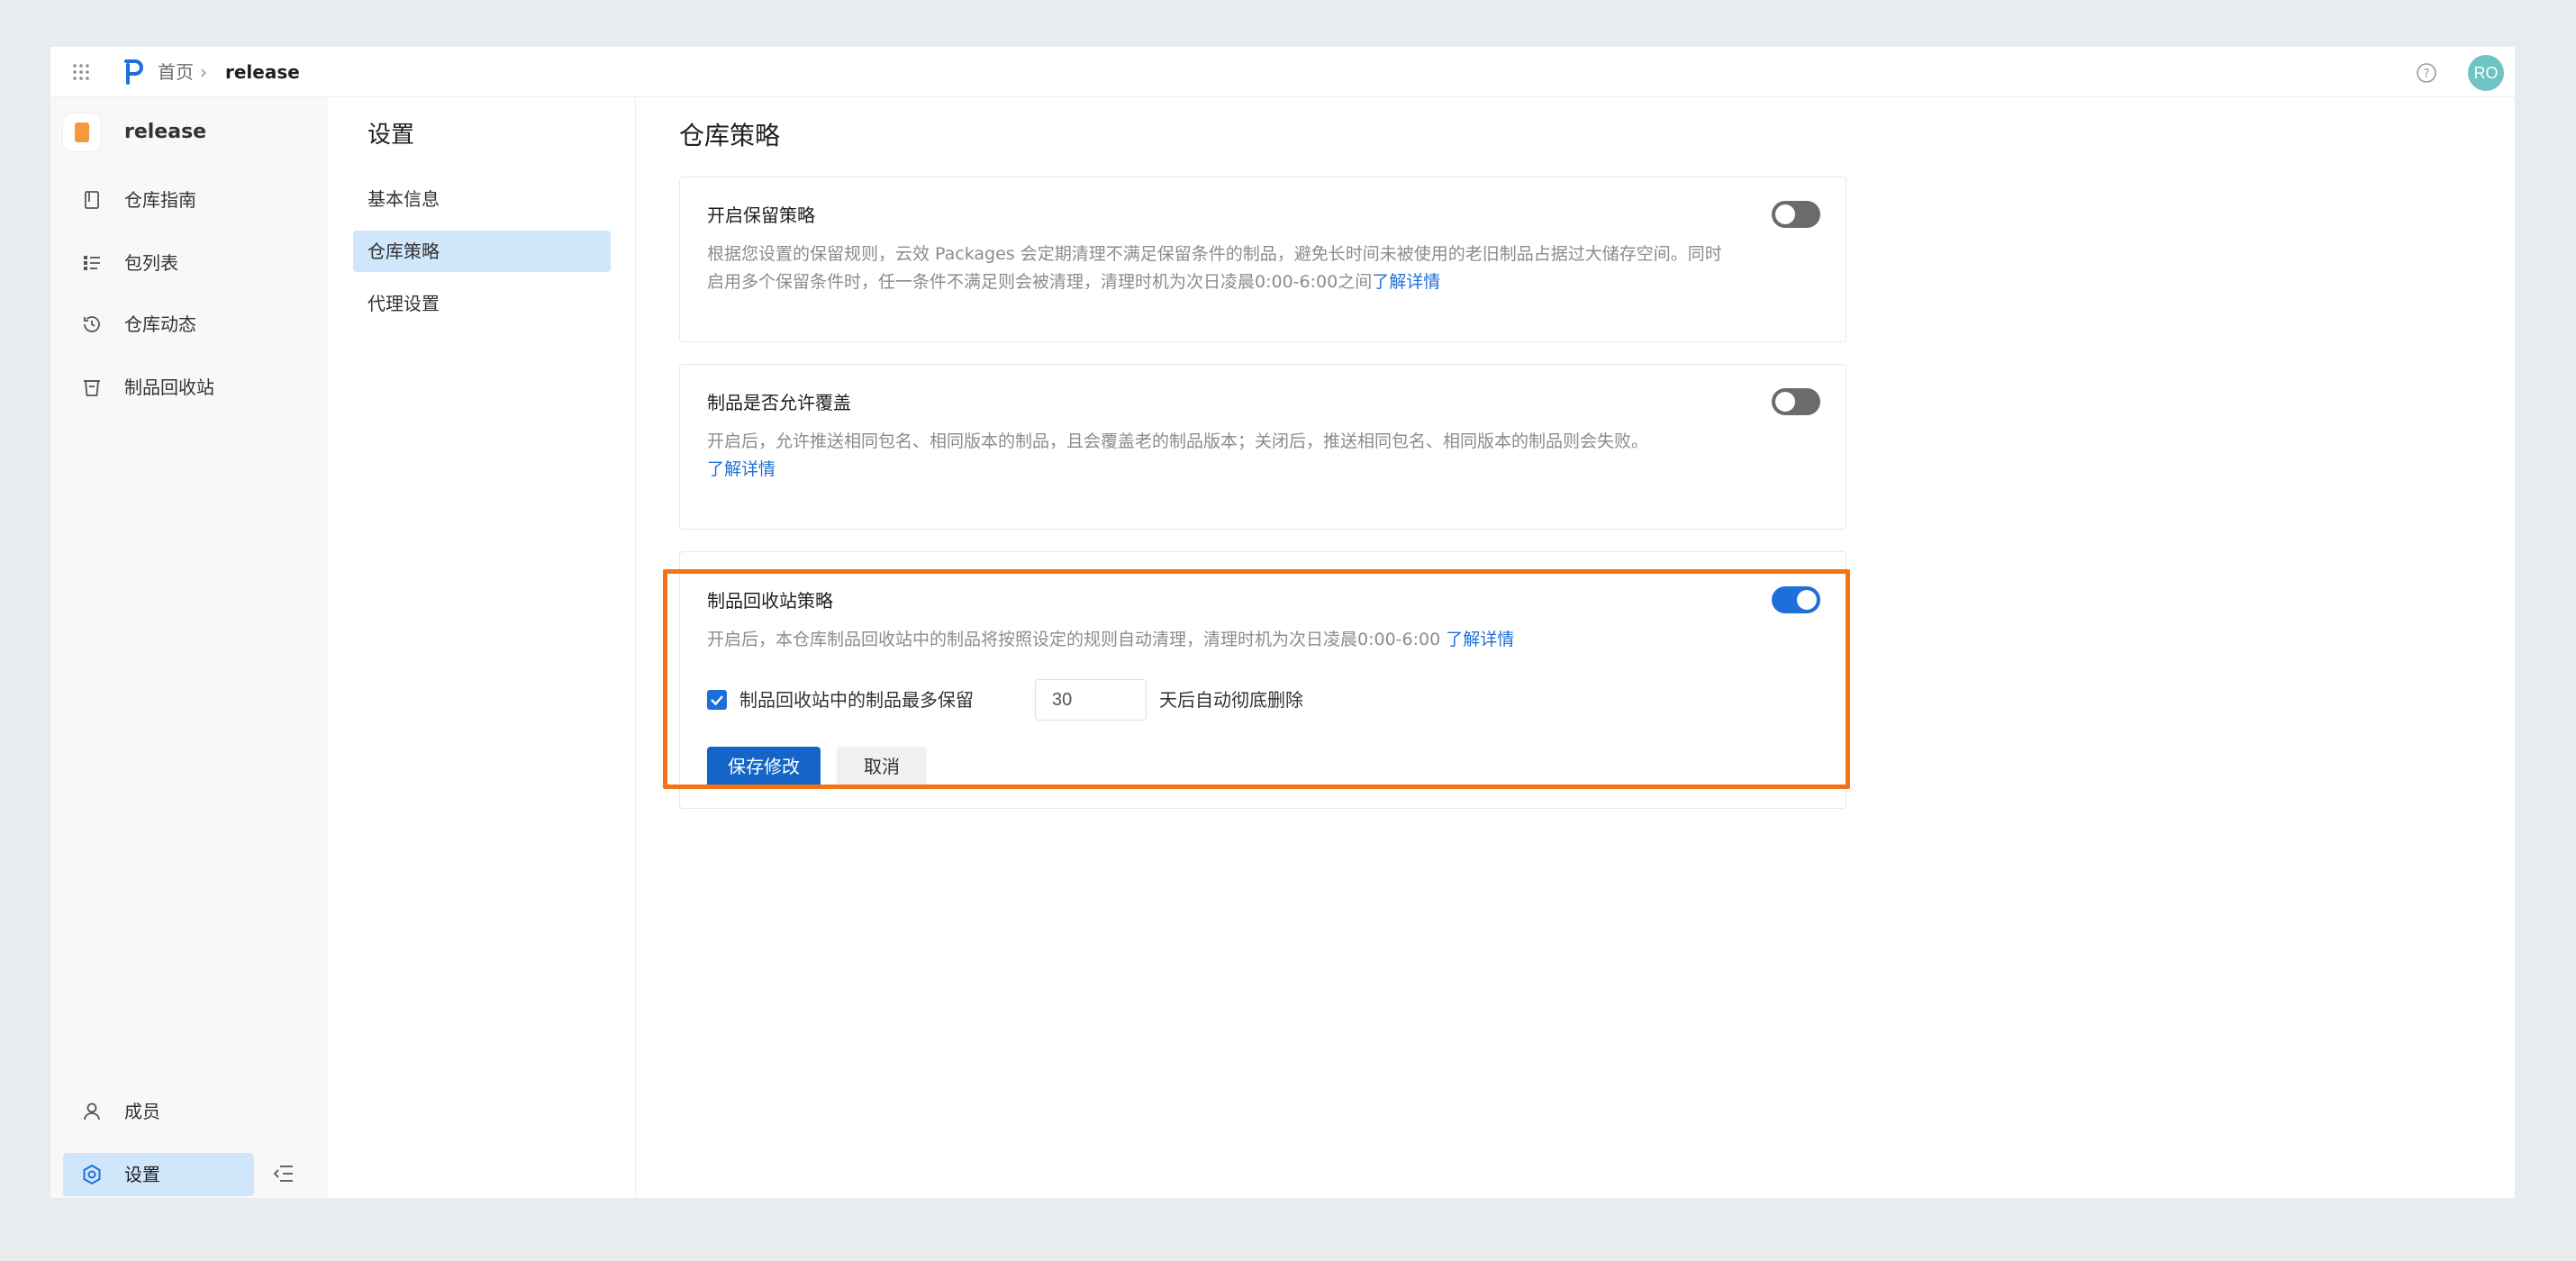  I want to click on settings-icon, so click(92, 1174).